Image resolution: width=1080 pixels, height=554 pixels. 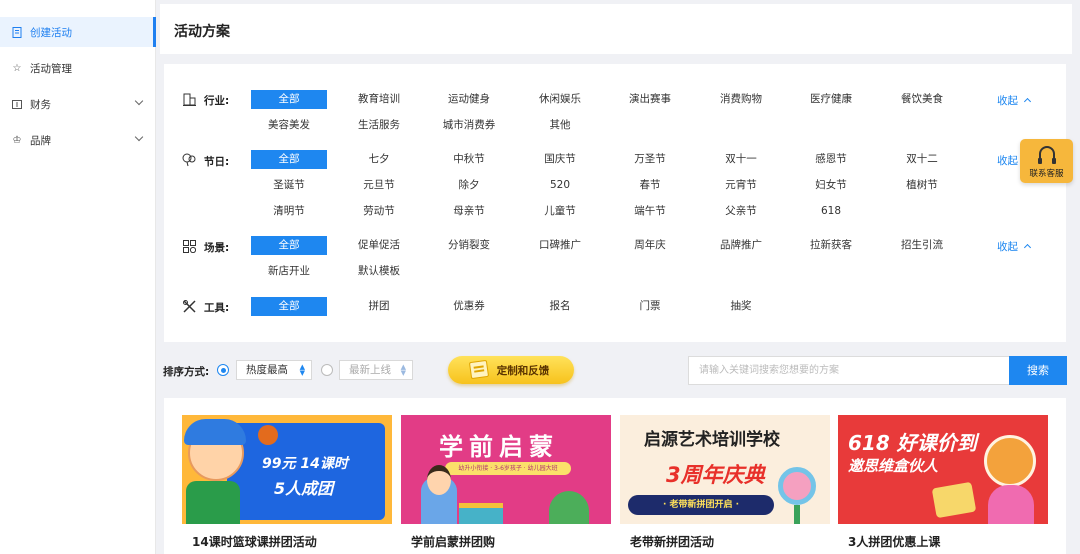 I want to click on sidebar-item-brand: ♔ 品牌, so click(x=78, y=140).